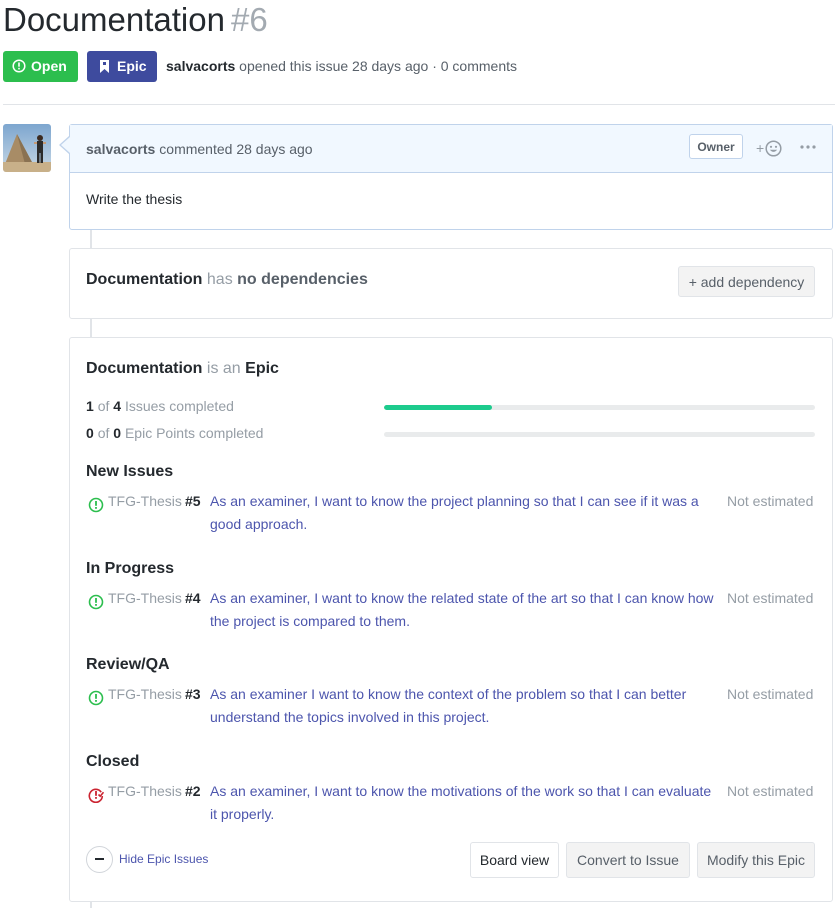 The image size is (838, 908). Describe the element at coordinates (716, 146) in the screenshot. I see `owner-badge: Owner` at that location.